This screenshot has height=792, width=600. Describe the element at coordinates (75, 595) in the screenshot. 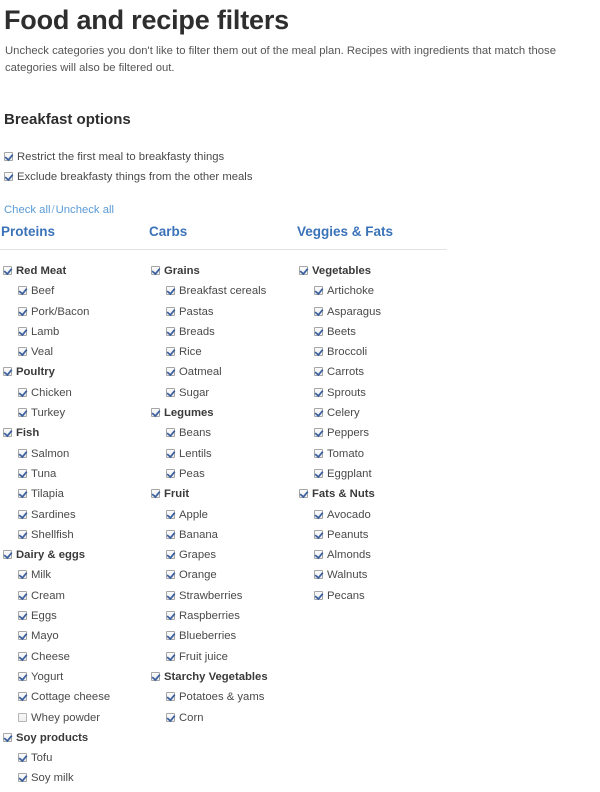

I see `filter-row: Cream` at that location.